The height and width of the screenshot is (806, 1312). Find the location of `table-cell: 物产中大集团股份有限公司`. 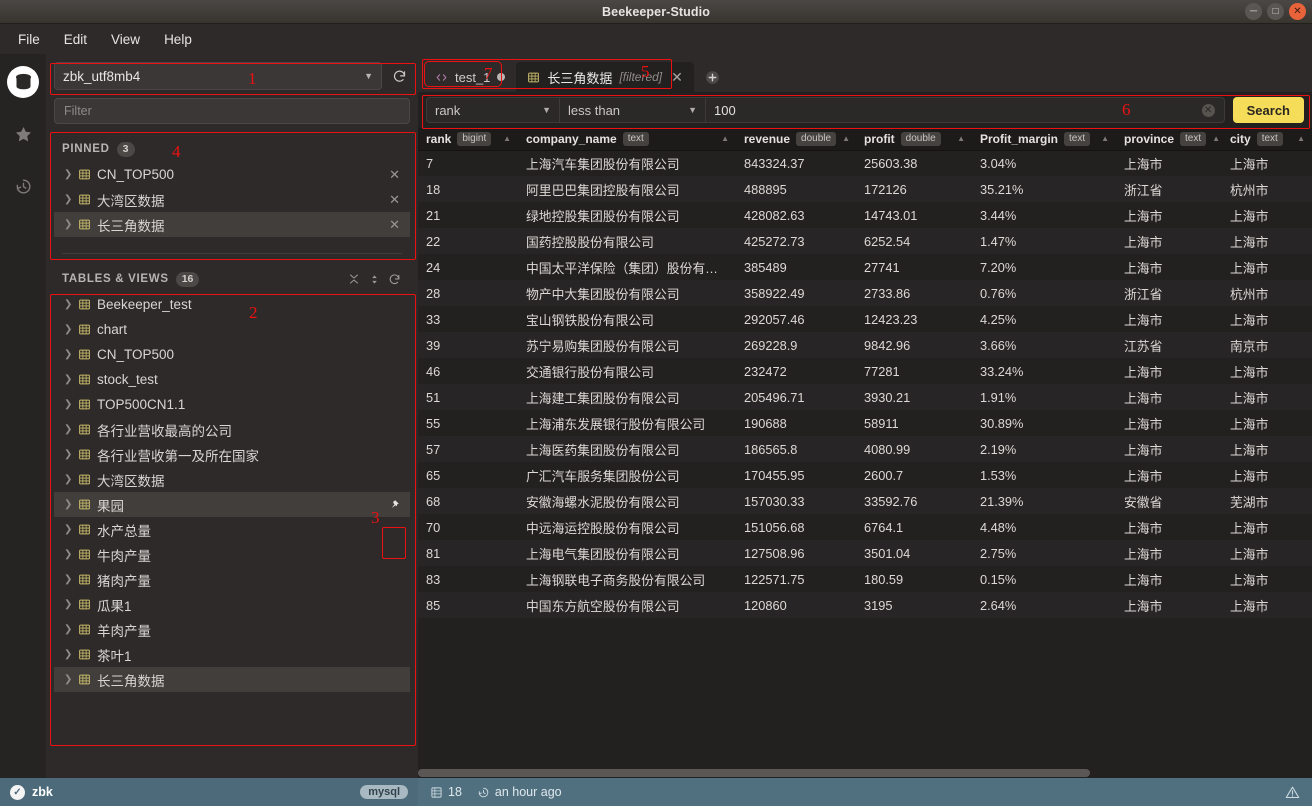

table-cell: 物产中大集团股份有限公司 is located at coordinates (627, 293).